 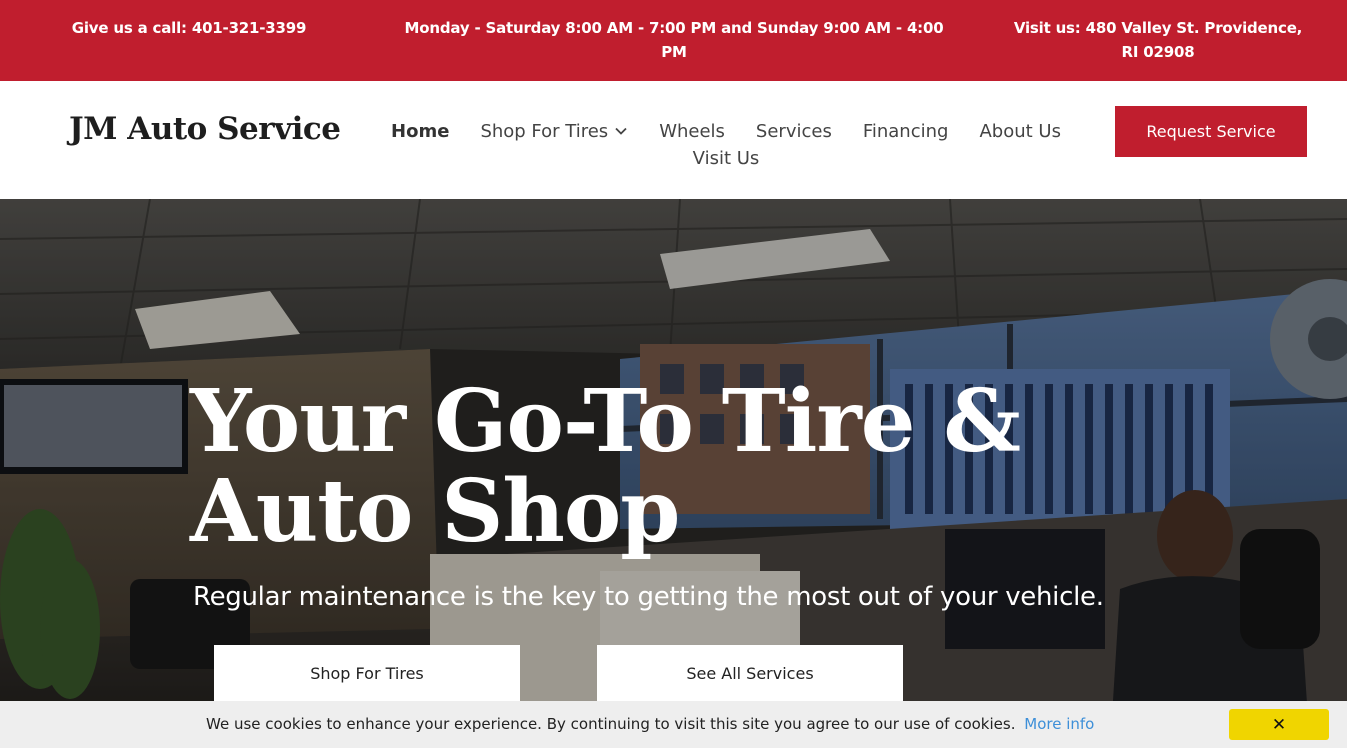 I want to click on nav-wheels-label: Wheels, so click(x=692, y=131).